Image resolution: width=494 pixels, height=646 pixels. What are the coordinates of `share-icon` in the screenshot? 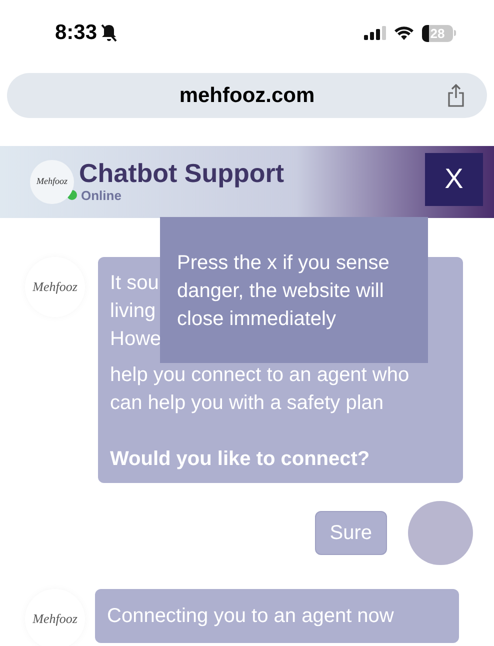 It's located at (456, 95).